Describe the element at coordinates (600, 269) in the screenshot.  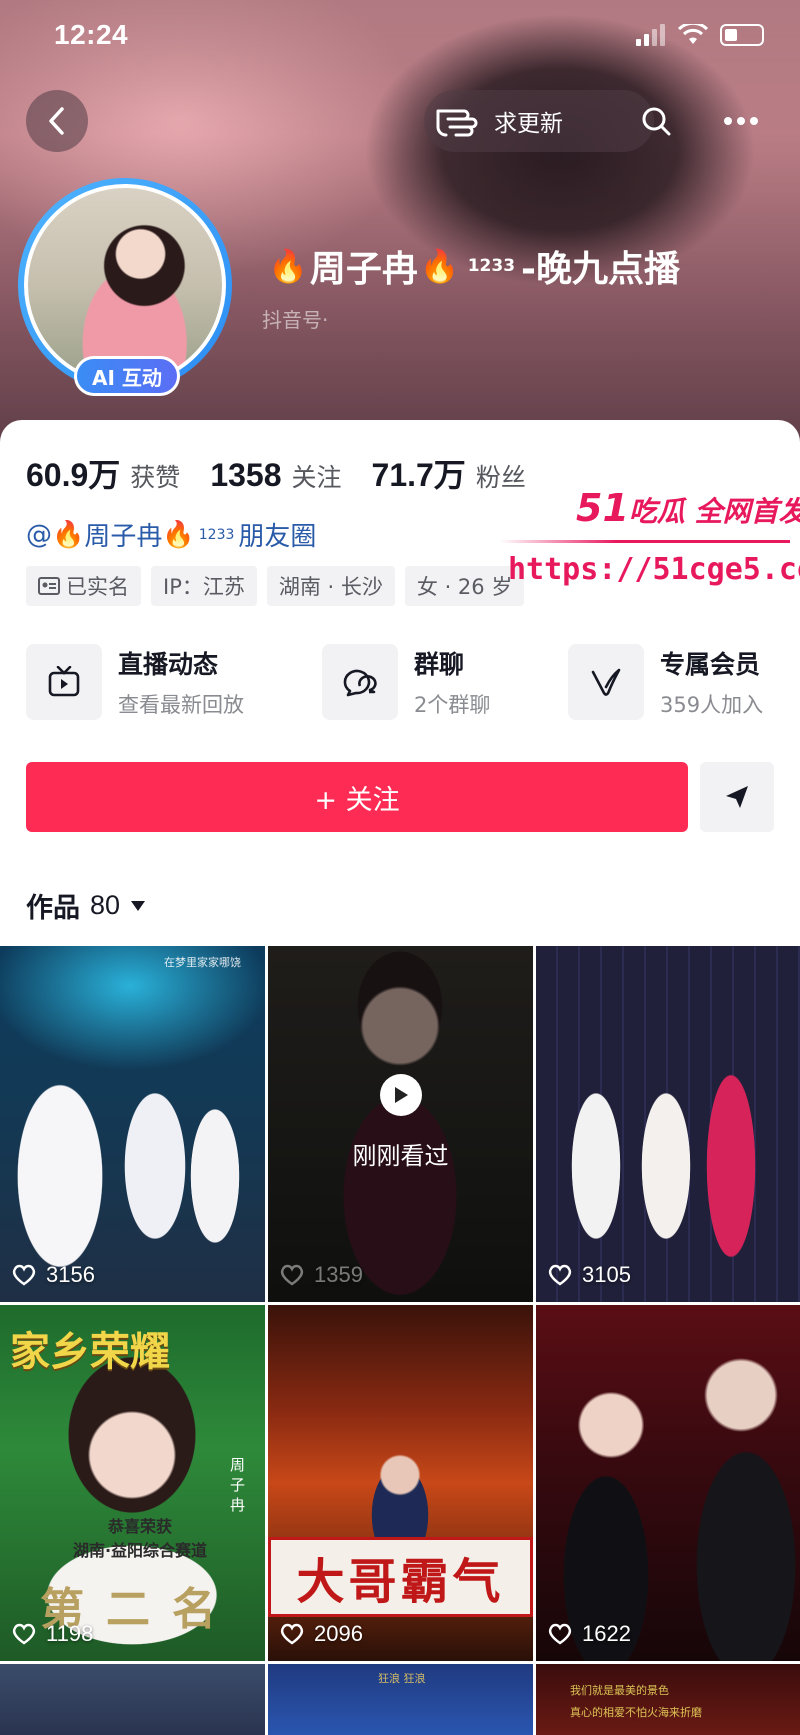
I see `profile-name-suffix: -晚九点播` at that location.